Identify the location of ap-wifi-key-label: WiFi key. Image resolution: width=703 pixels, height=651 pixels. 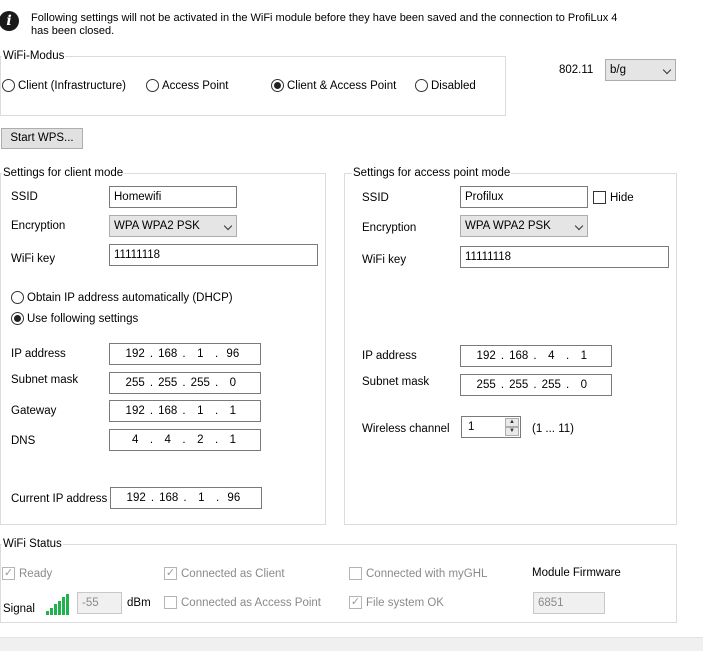
(384, 260).